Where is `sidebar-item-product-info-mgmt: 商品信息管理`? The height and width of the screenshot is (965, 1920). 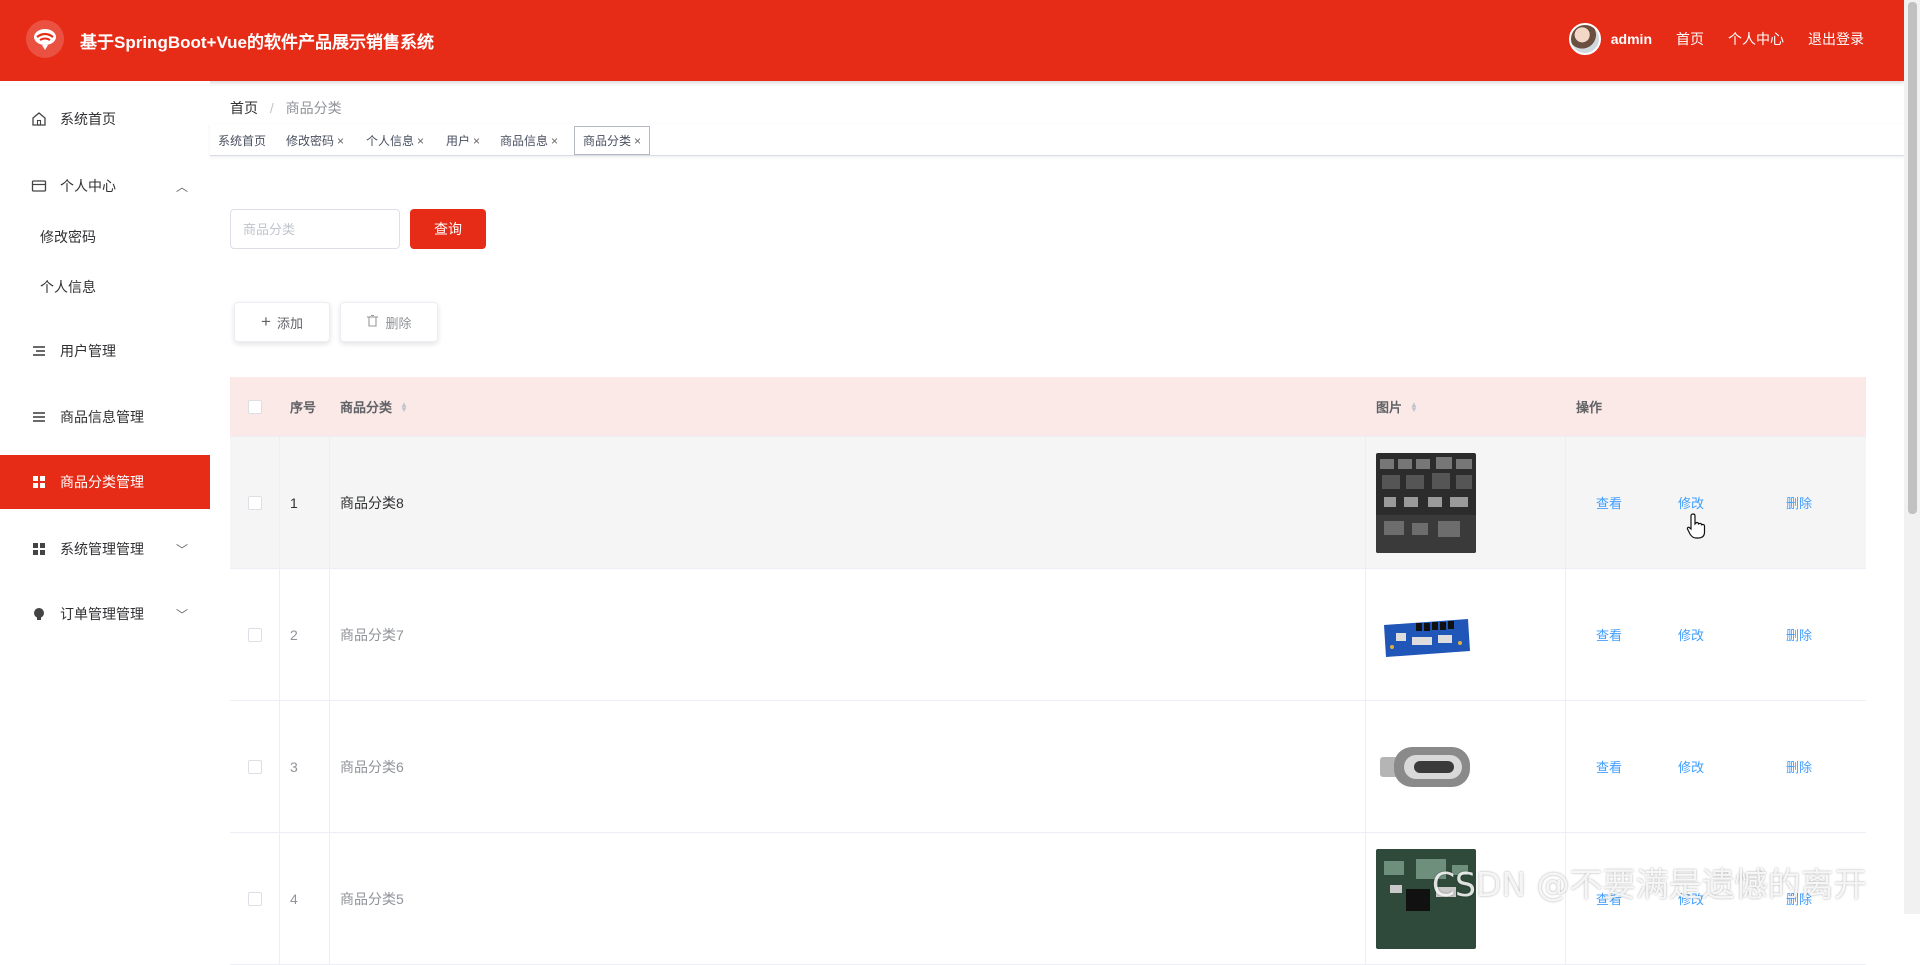 sidebar-item-product-info-mgmt: 商品信息管理 is located at coordinates (105, 417).